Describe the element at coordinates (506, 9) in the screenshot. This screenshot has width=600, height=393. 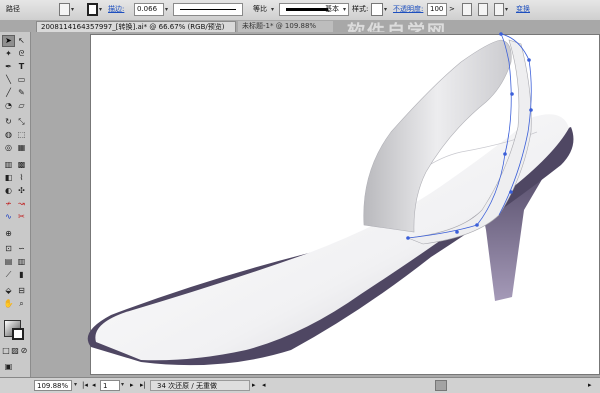
I see `reference-dropdown-icon: ▾` at that location.